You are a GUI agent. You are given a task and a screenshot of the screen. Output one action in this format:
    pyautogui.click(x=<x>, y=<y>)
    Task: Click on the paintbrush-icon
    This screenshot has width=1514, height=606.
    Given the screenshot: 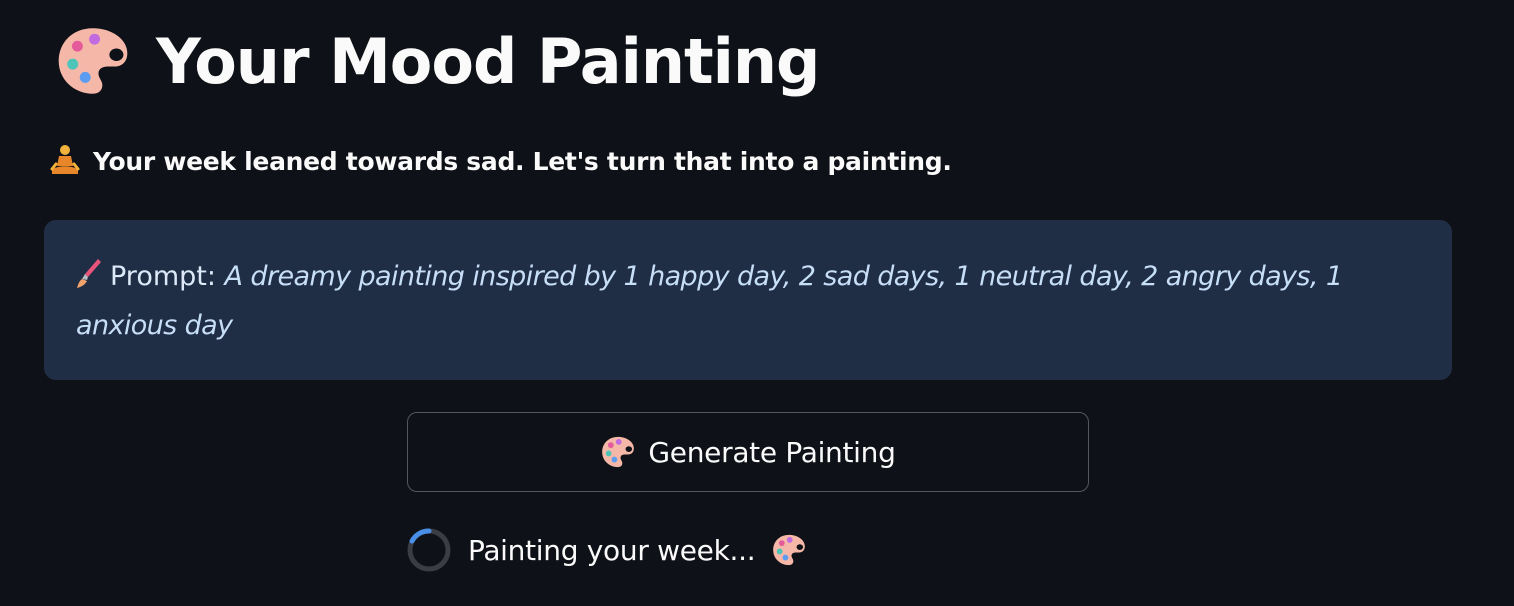 What is the action you would take?
    pyautogui.click(x=89, y=273)
    